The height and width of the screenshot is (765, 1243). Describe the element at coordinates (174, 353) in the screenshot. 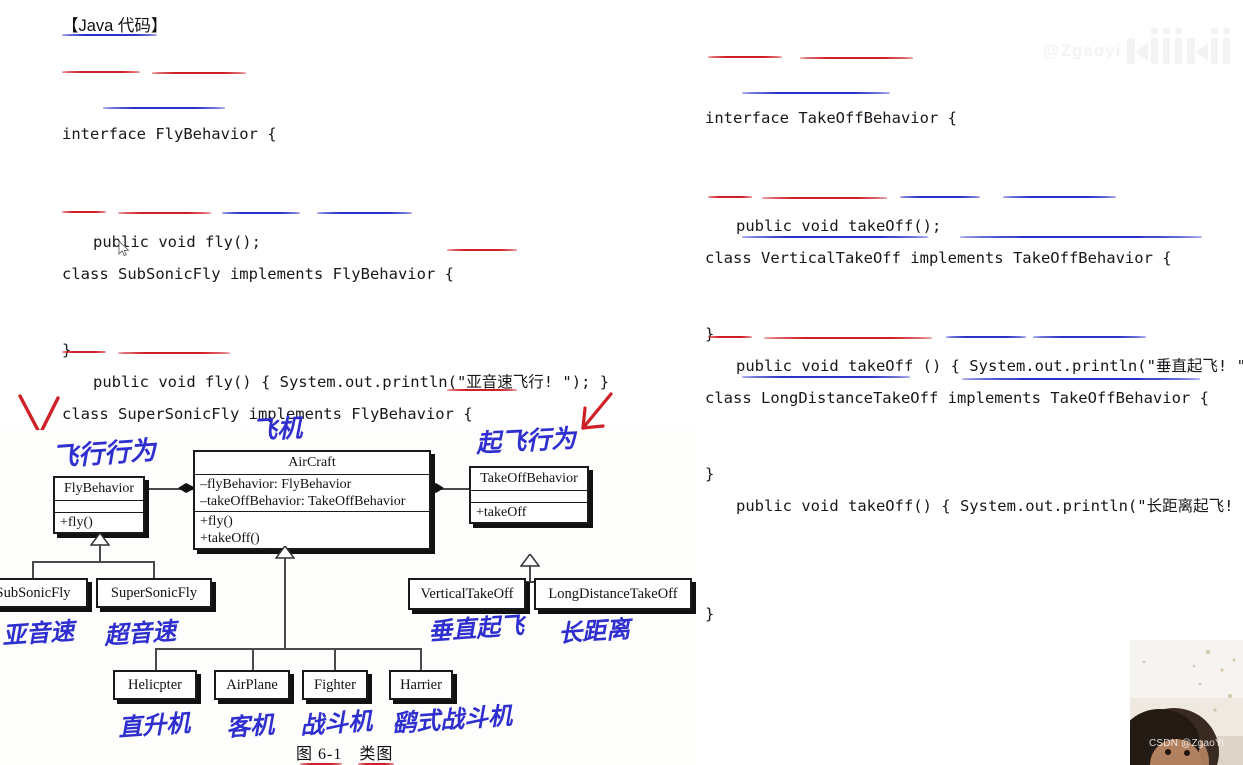

I see `underline-supersonicfly` at that location.